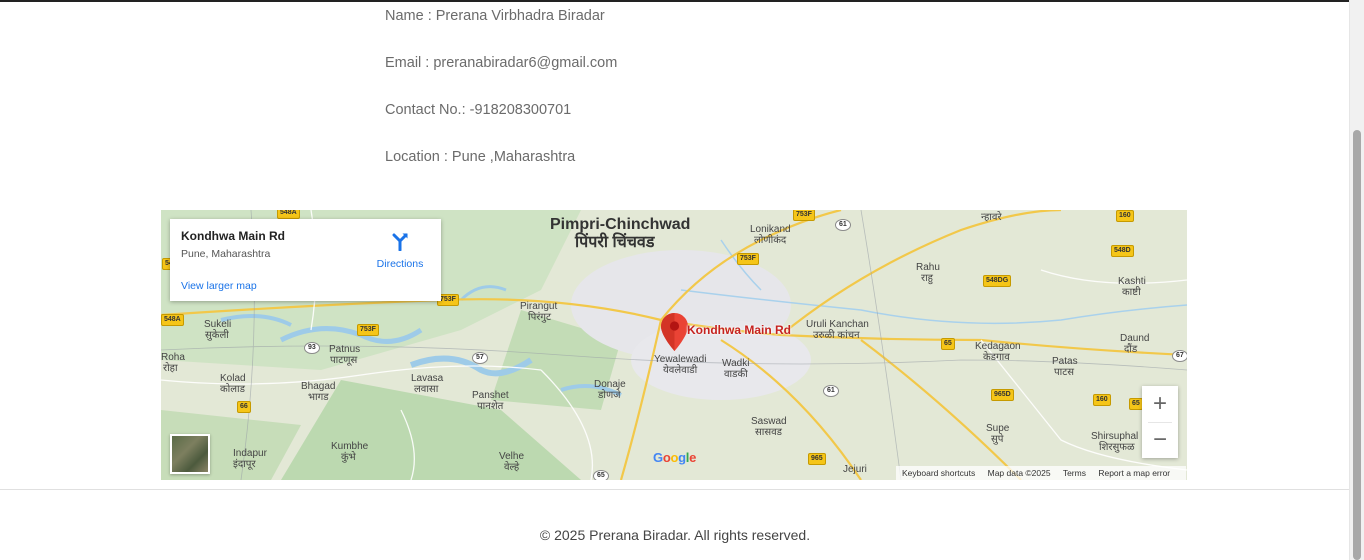 This screenshot has height=560, width=1364. Describe the element at coordinates (991, 217) in the screenshot. I see `place-label: न्हावरे` at that location.